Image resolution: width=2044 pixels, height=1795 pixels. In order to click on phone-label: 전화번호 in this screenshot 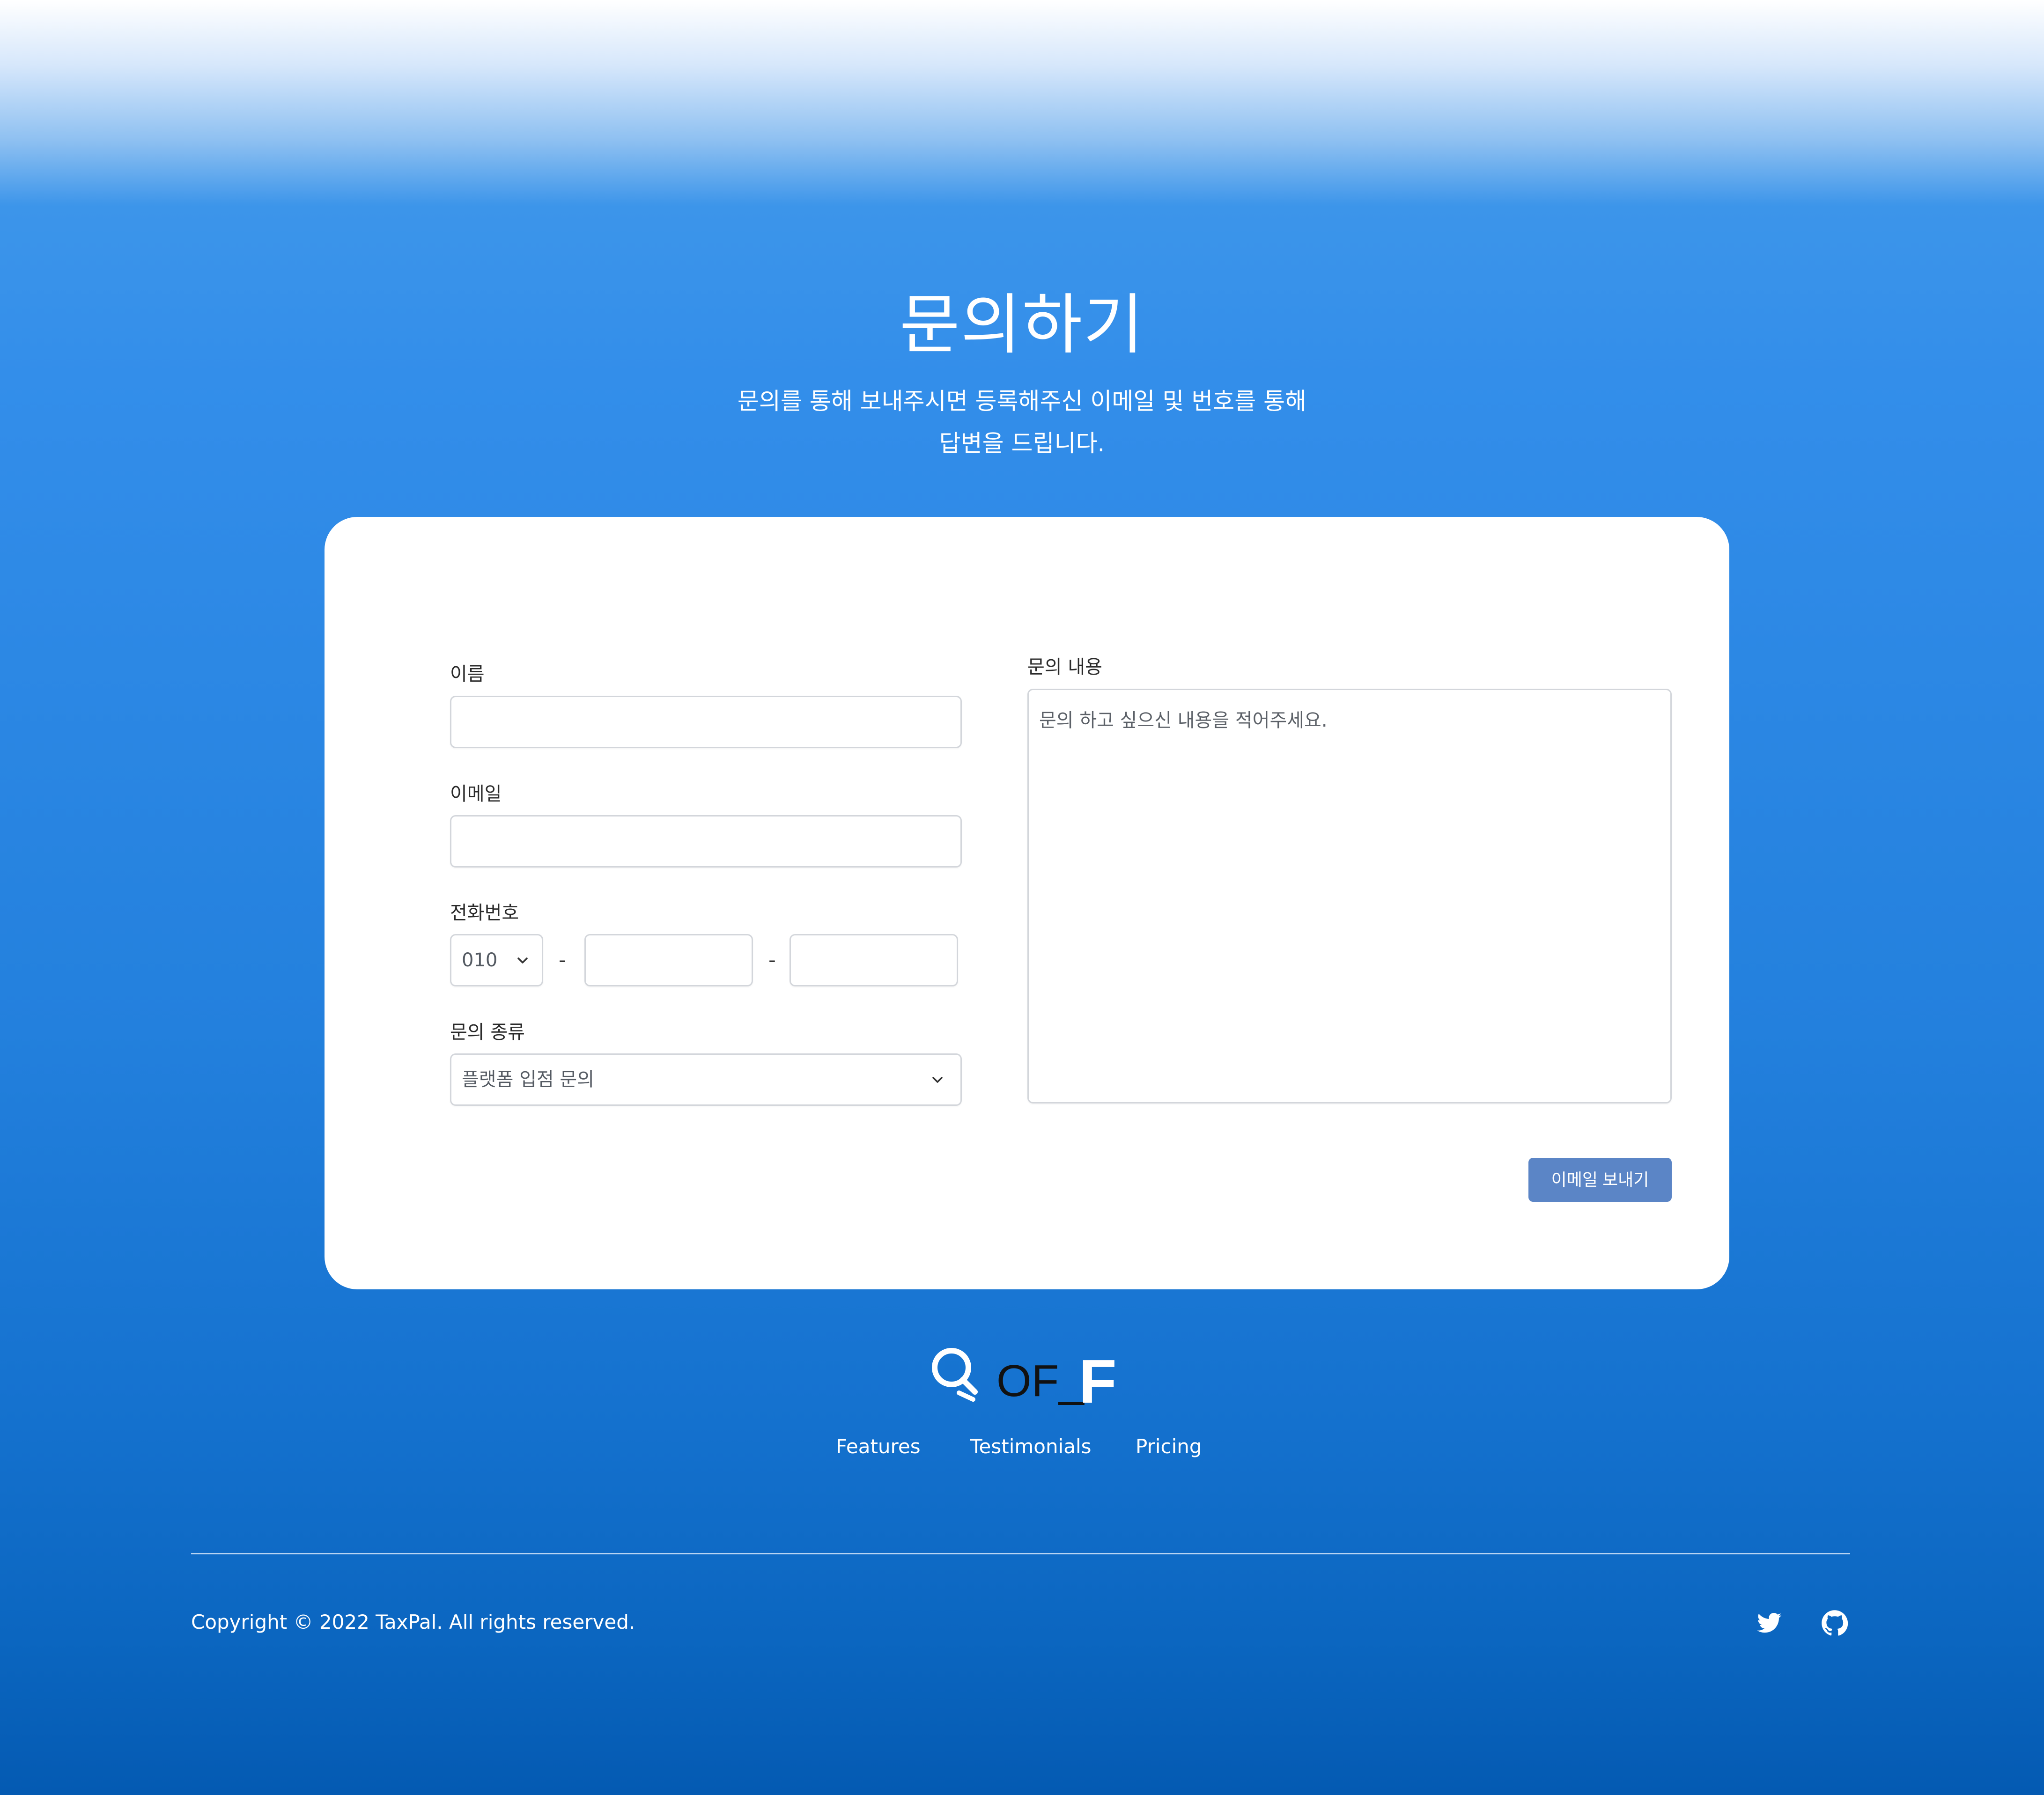, I will do `click(484, 913)`.